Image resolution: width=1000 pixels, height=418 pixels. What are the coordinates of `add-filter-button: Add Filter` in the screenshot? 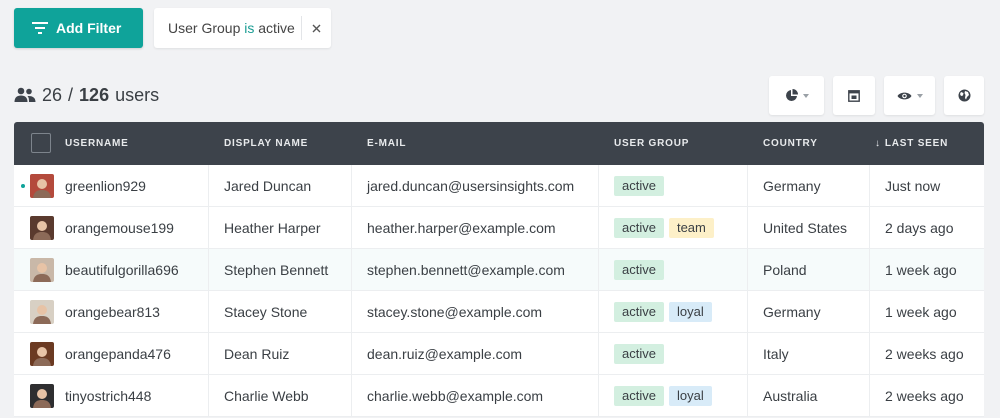 It's located at (78, 28).